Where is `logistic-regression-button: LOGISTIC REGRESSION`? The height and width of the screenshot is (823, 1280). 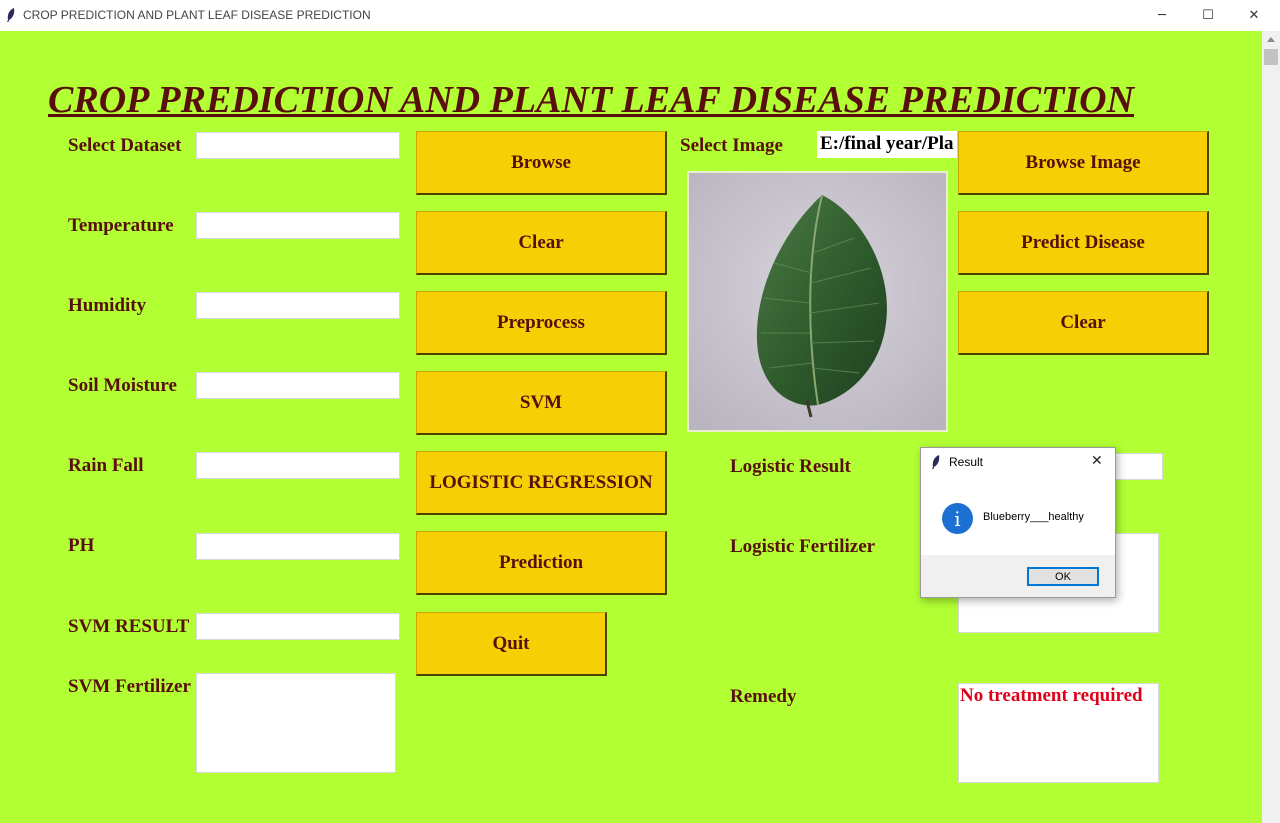
logistic-regression-button: LOGISTIC REGRESSION is located at coordinates (541, 483).